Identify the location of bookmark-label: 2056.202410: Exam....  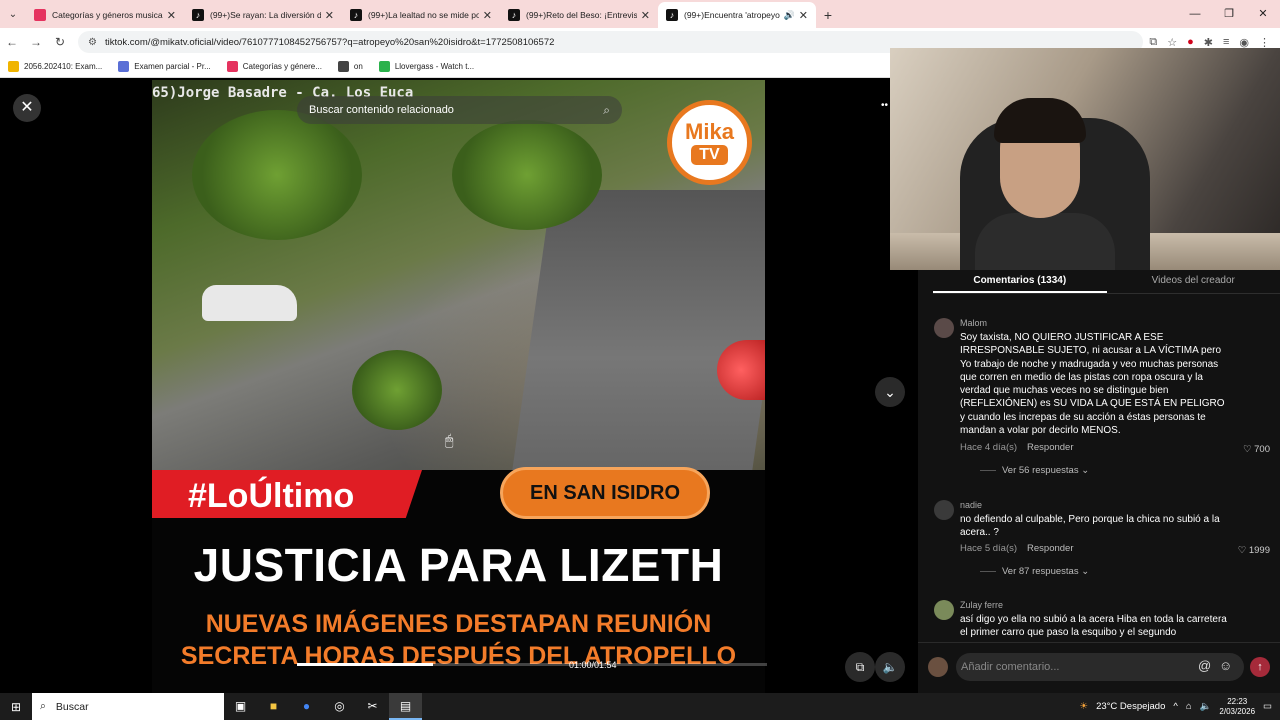
(63, 66).